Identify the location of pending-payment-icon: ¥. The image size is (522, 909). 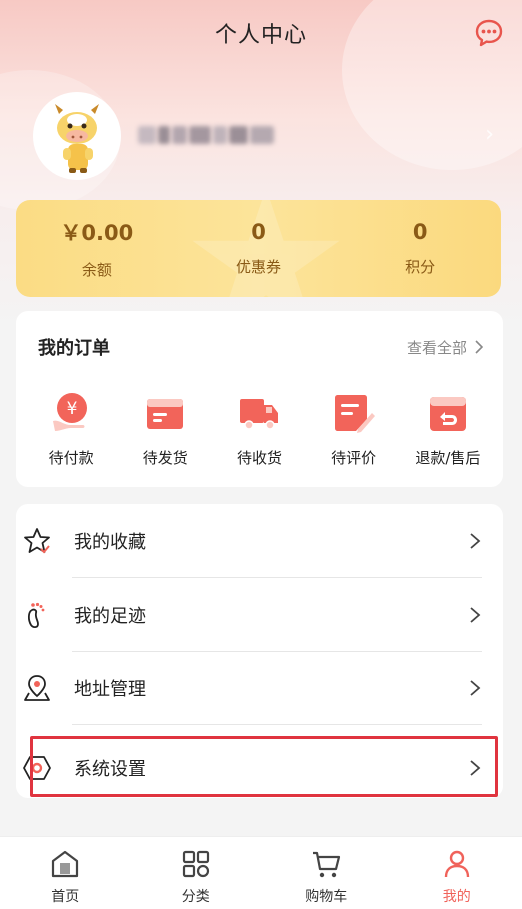
(70, 412).